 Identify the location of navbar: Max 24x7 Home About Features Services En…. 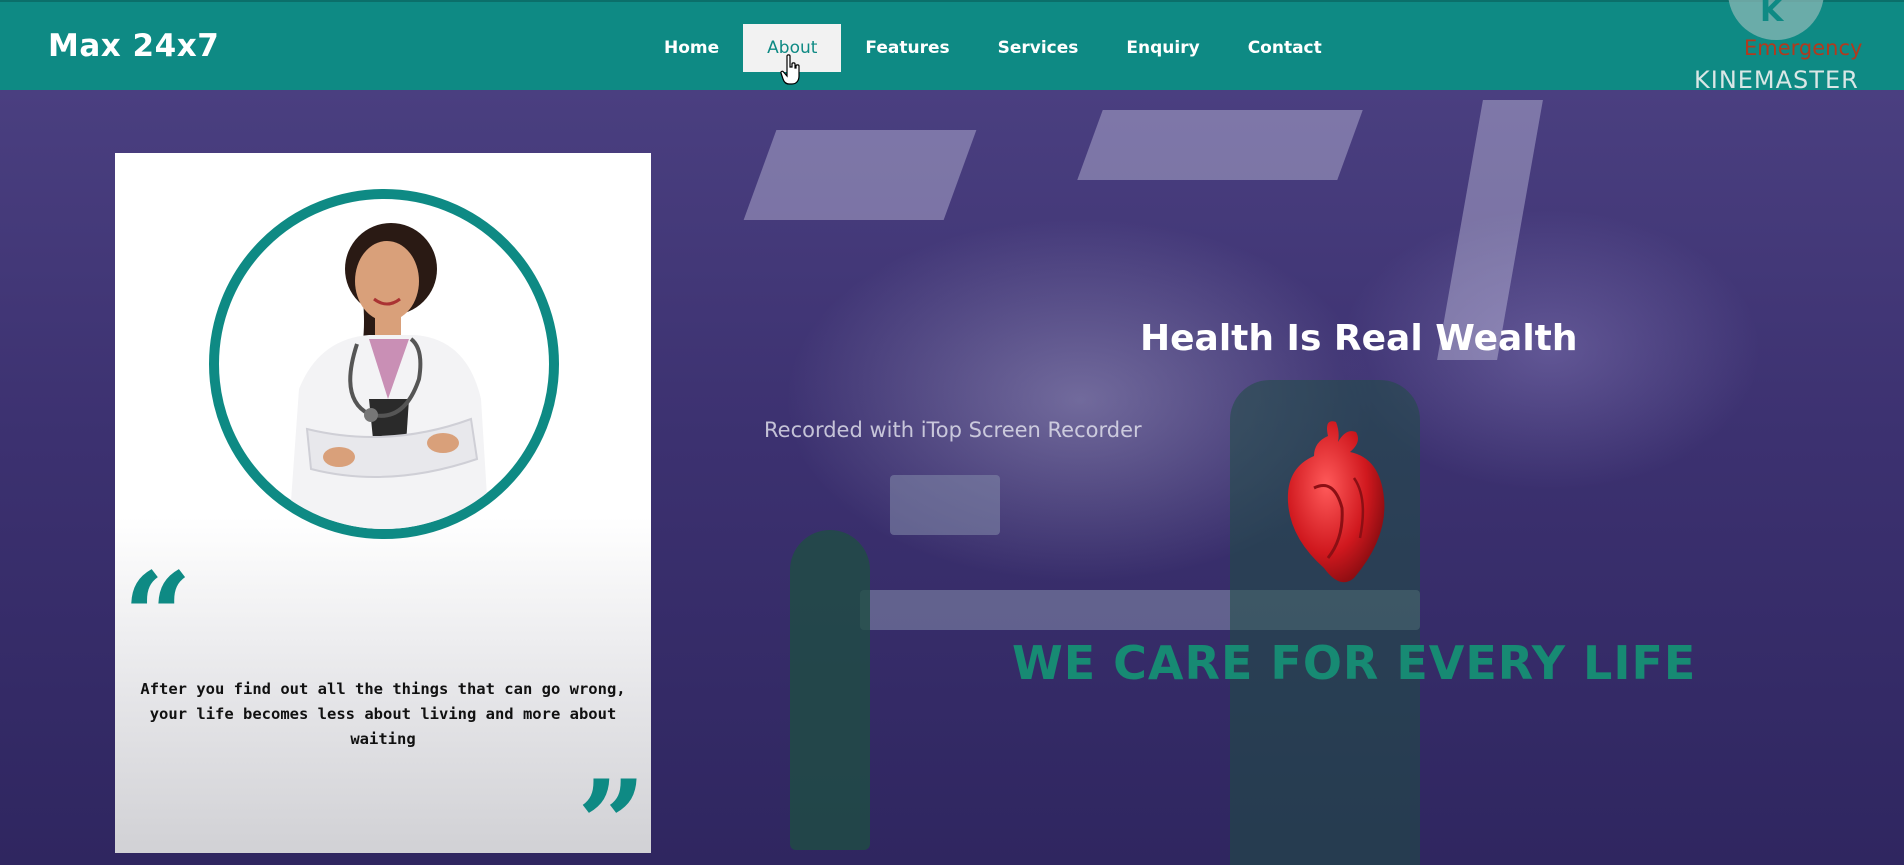
(952, 47).